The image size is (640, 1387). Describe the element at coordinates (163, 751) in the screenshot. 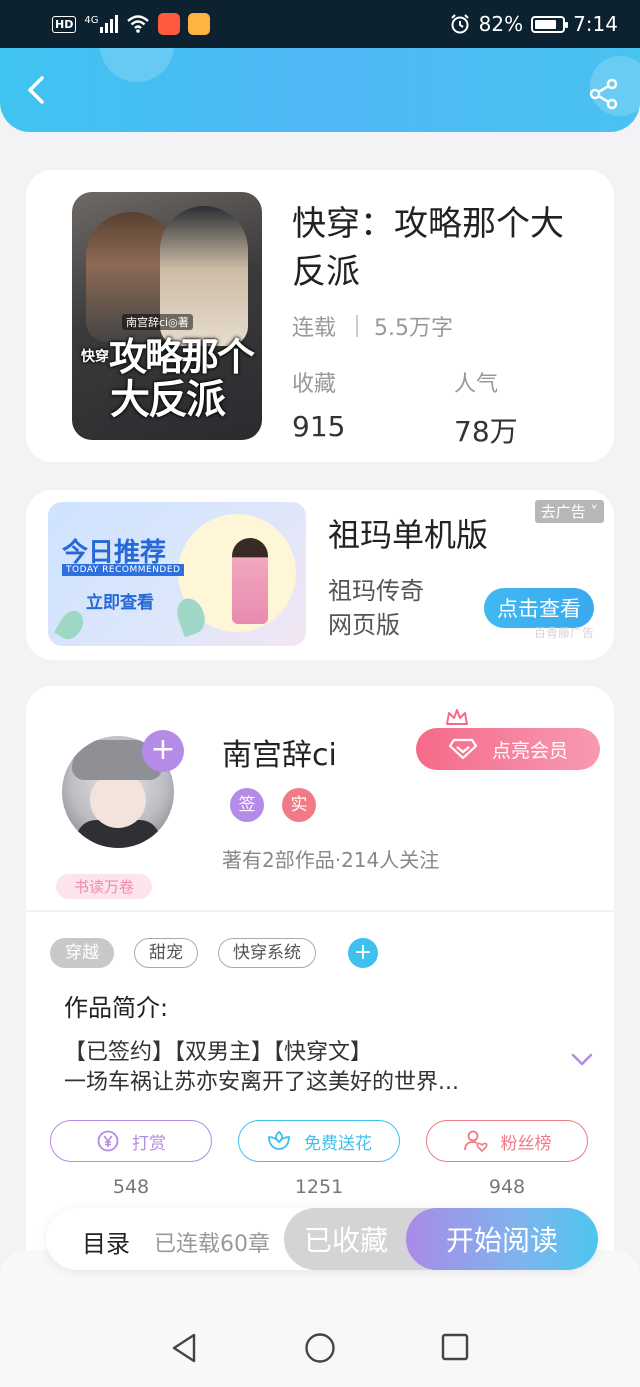

I see `follow-author-button: +` at that location.